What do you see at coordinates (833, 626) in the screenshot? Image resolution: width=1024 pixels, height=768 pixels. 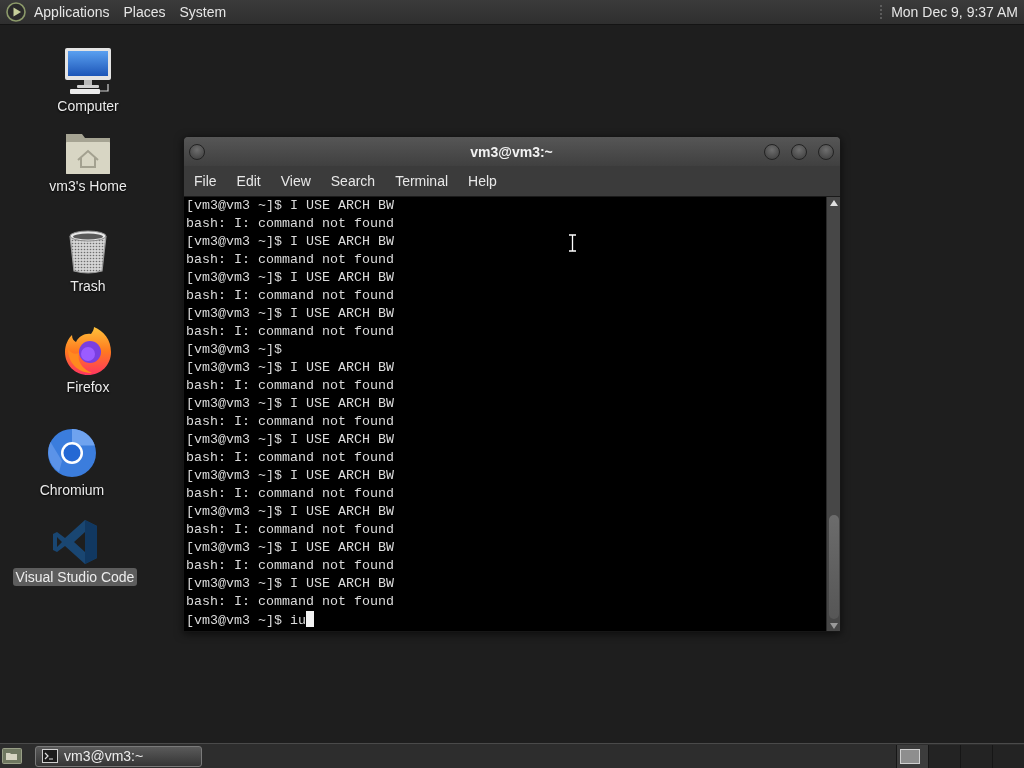 I see `scroll-down-arrow-icon` at bounding box center [833, 626].